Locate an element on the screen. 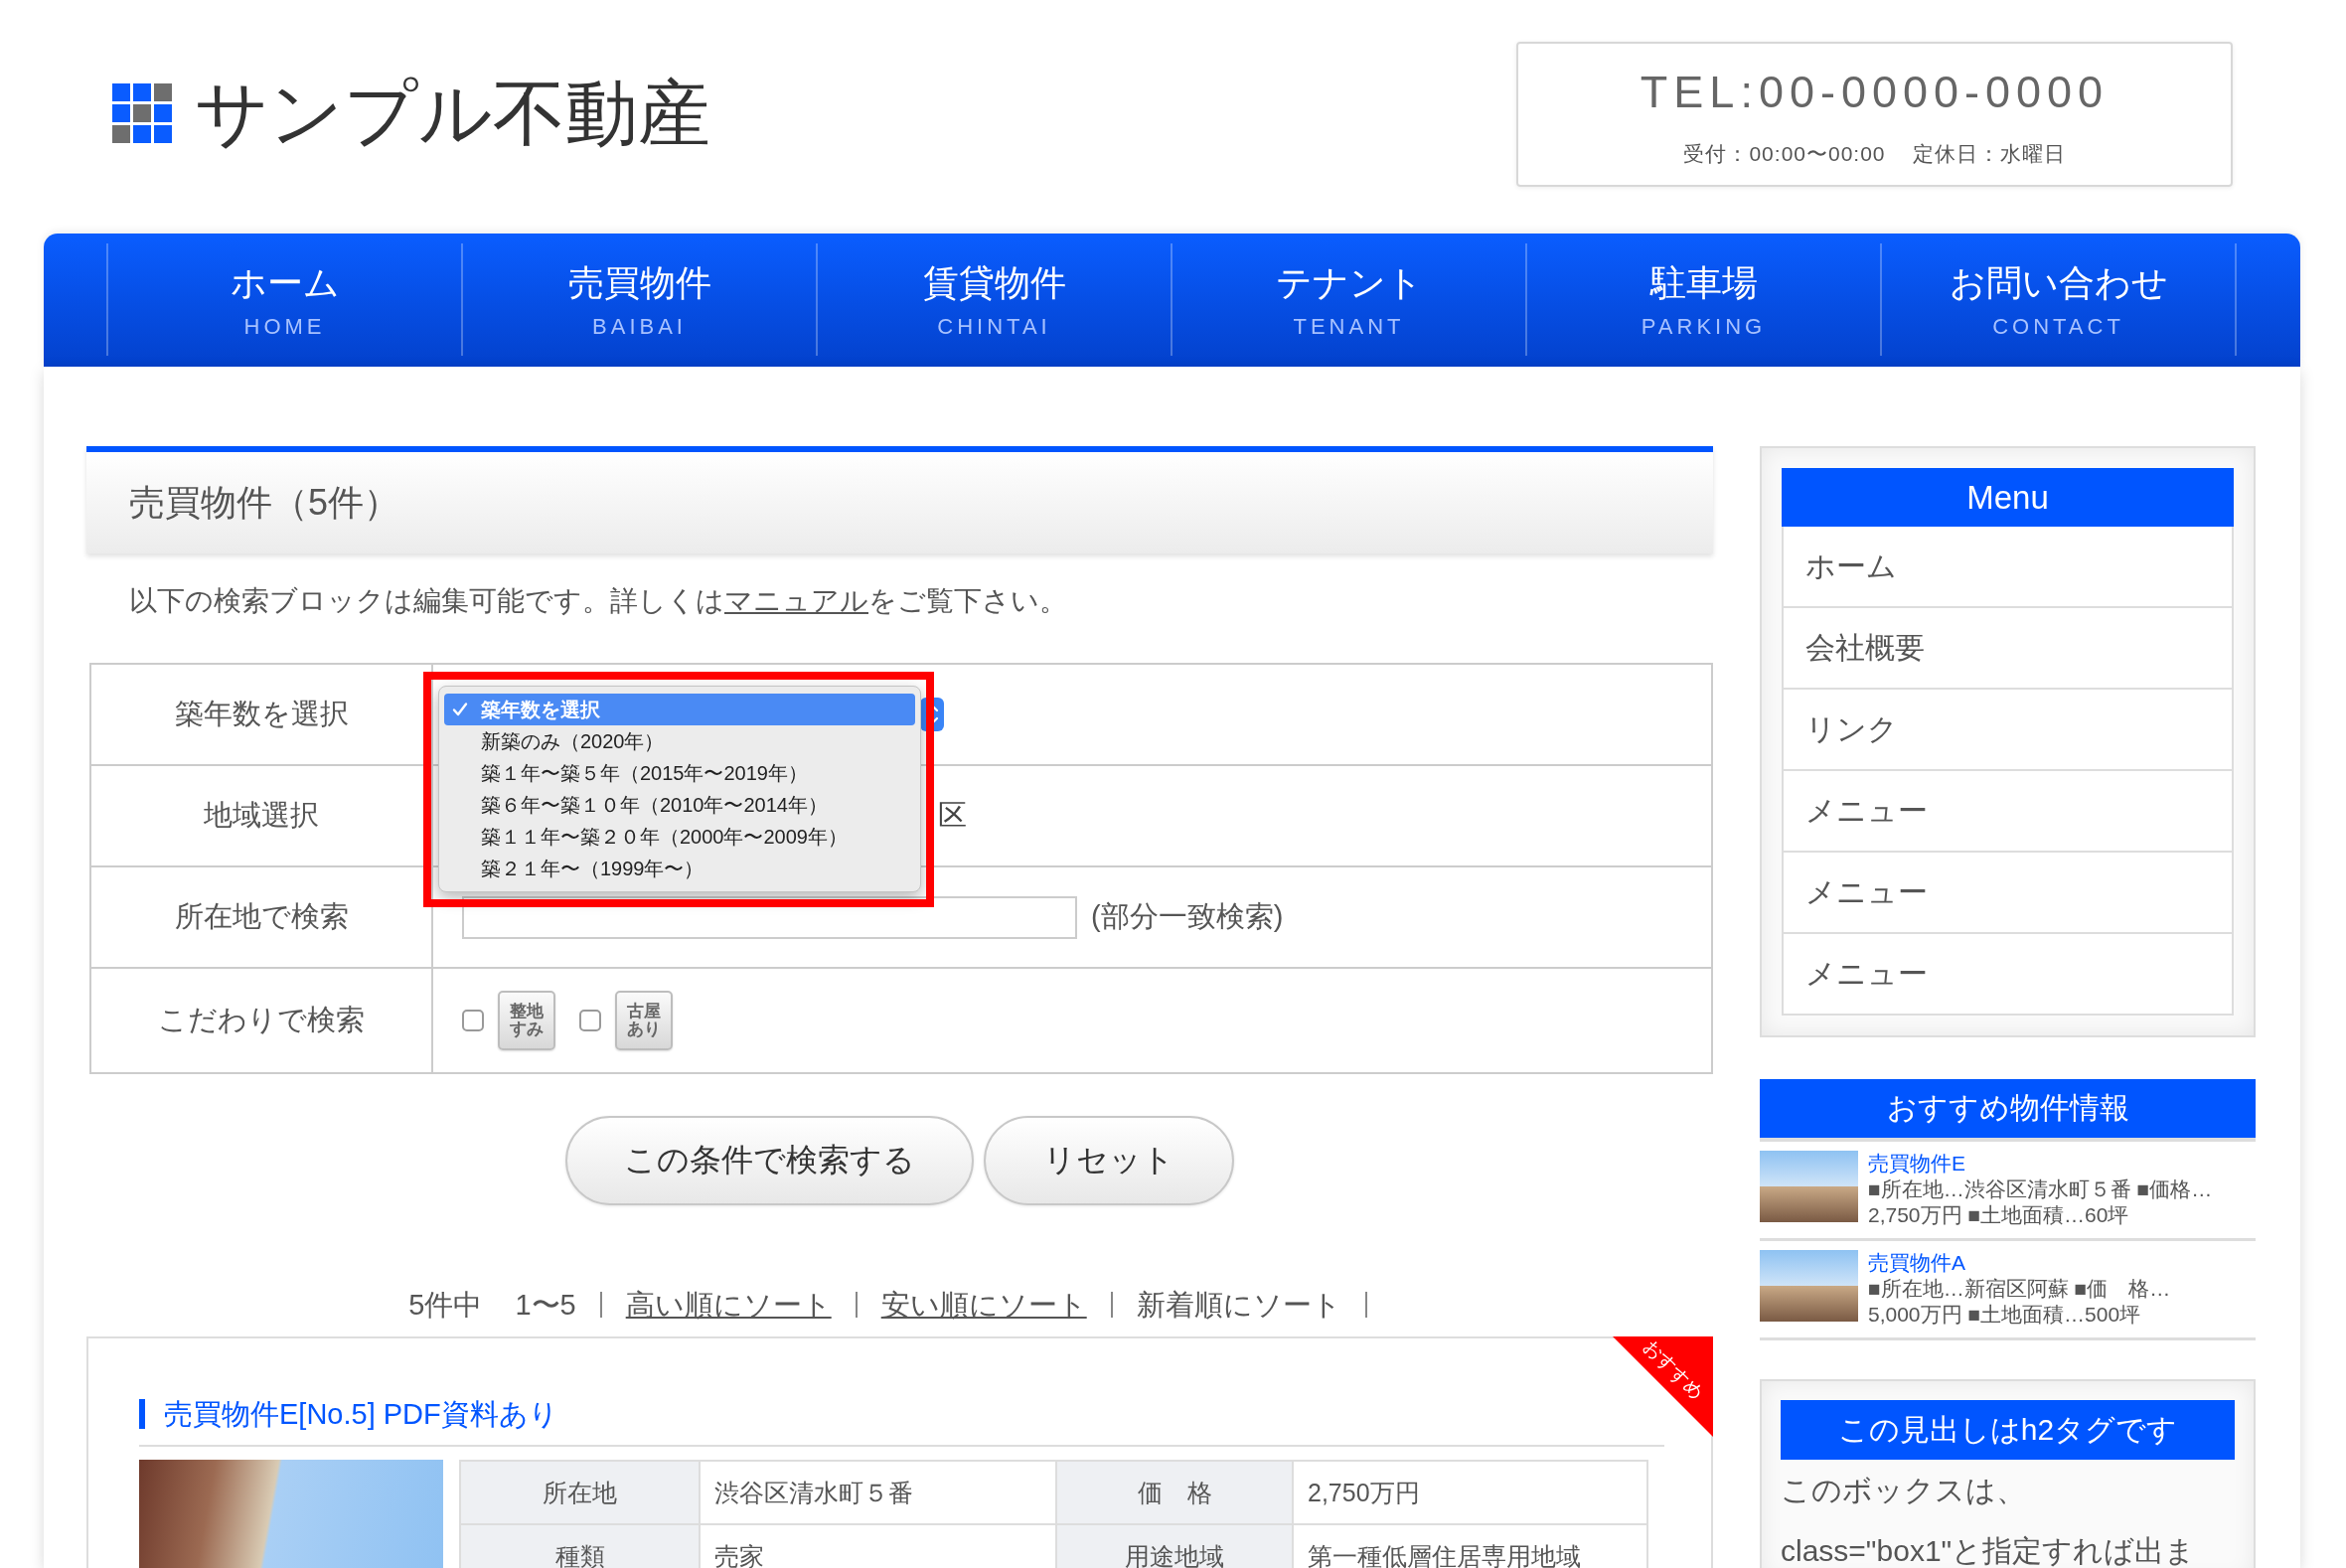 The image size is (2346, 1568). dropdown-option: 新築のみ（2020年） is located at coordinates (679, 741).